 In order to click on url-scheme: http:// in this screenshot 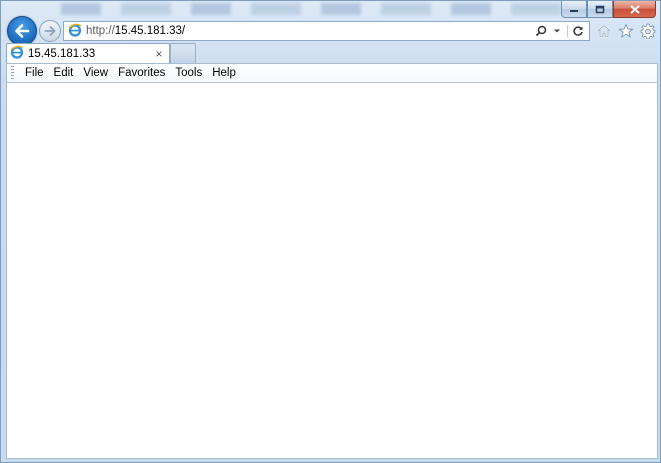, I will do `click(100, 31)`.